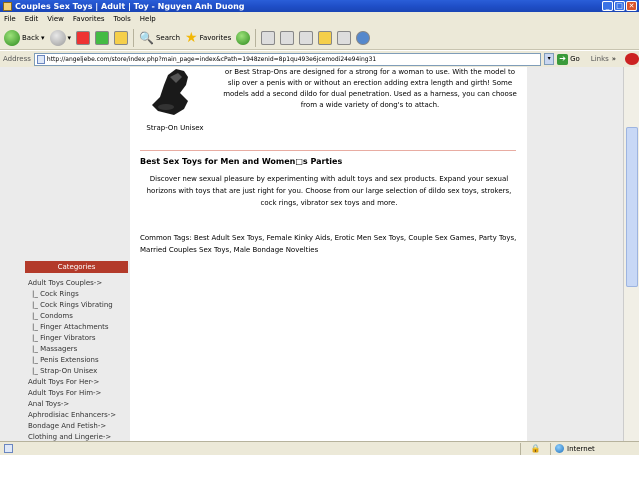  What do you see at coordinates (40, 59) in the screenshot?
I see `page-icon` at bounding box center [40, 59].